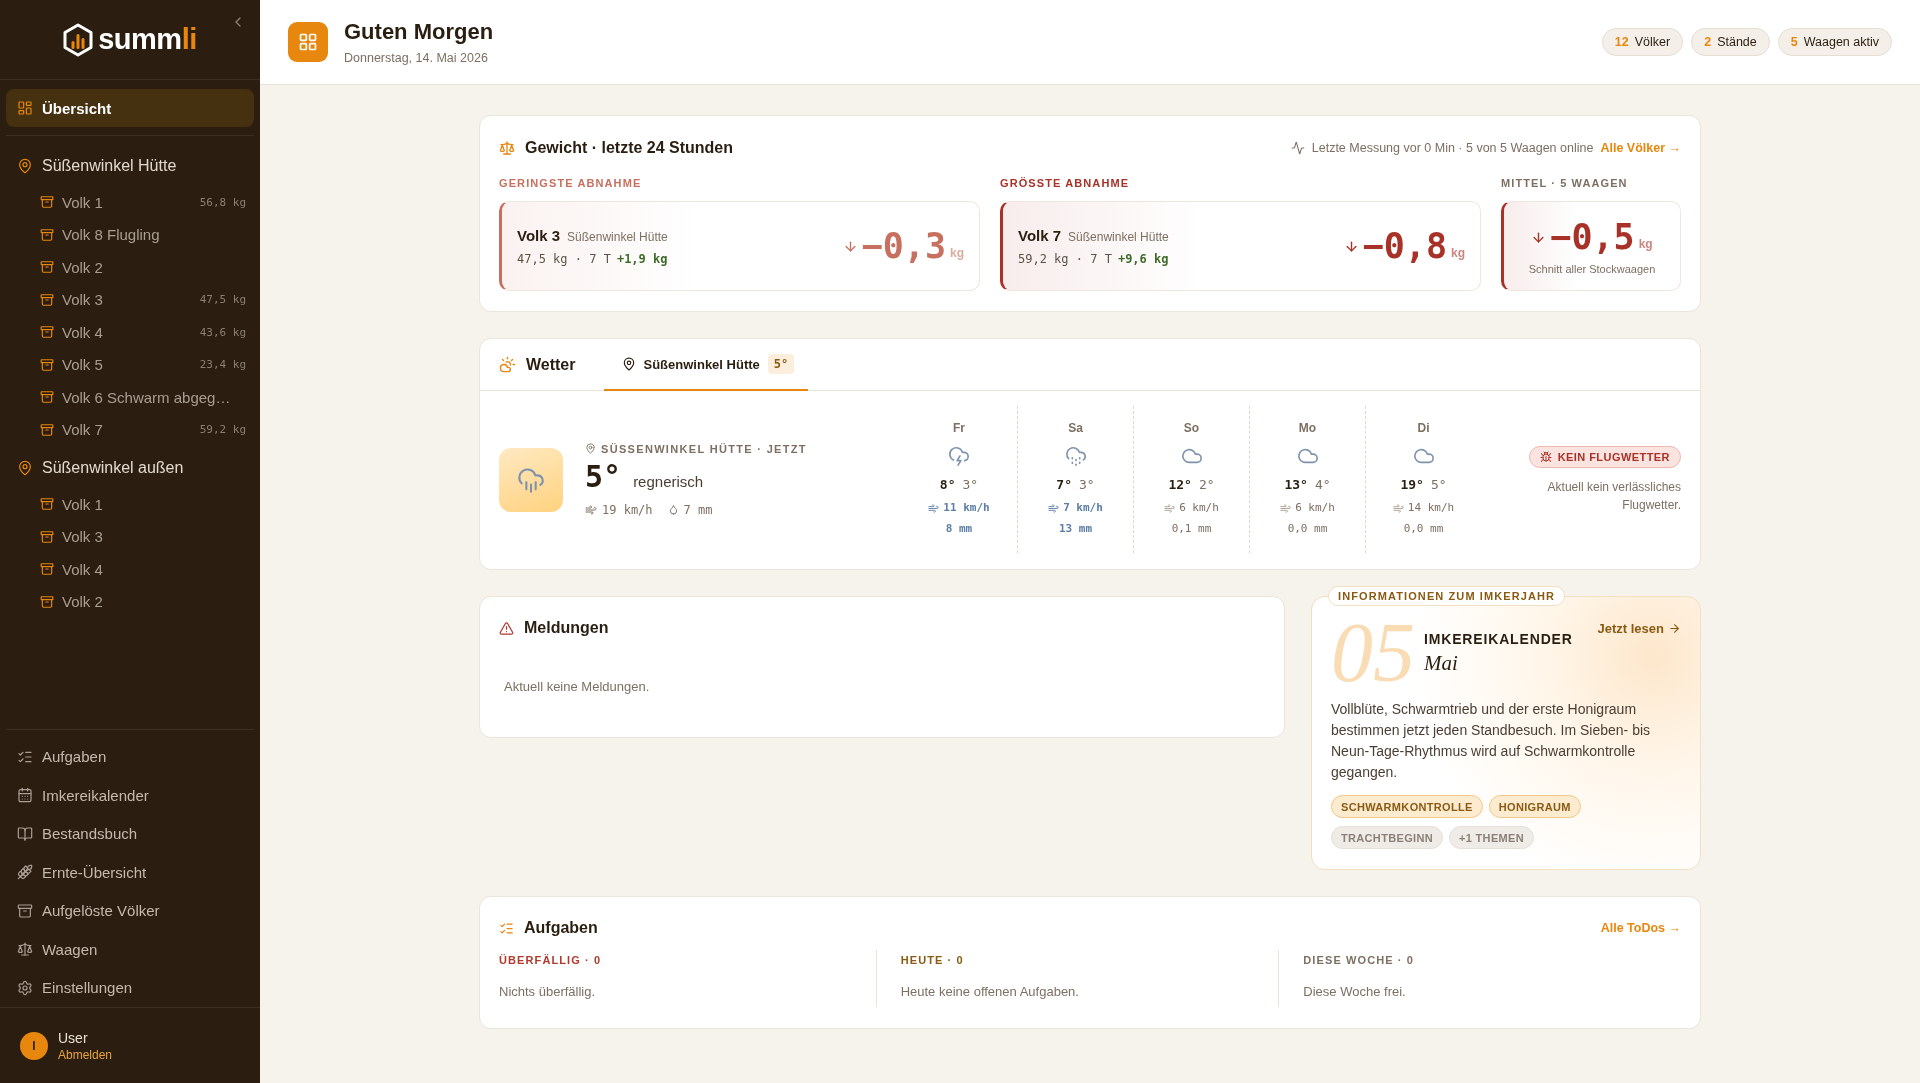 This screenshot has width=1920, height=1083. Describe the element at coordinates (704, 448) in the screenshot. I see `location-label: SÜSSENWINKEL HÜTTE · JETZT` at that location.